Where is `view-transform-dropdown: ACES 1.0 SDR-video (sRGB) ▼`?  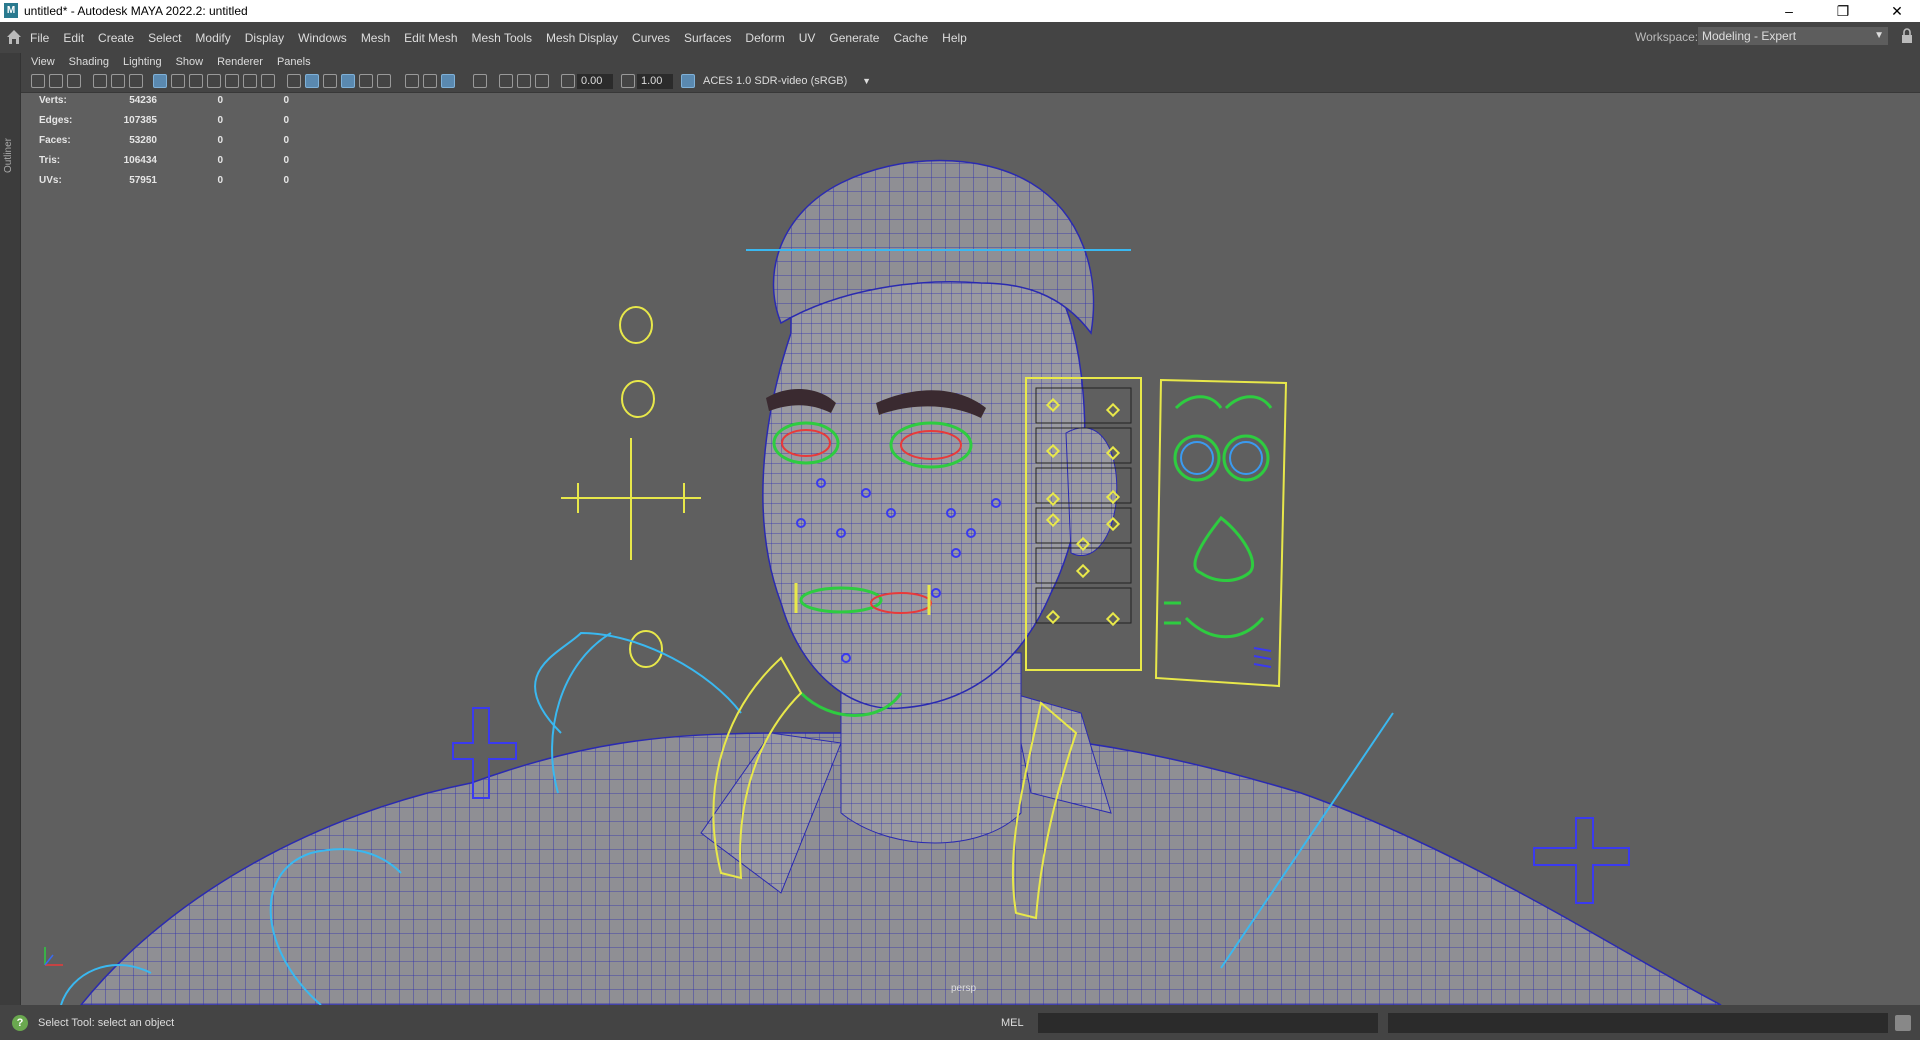
view-transform-dropdown: ACES 1.0 SDR-video (sRGB) ▼ is located at coordinates (787, 81).